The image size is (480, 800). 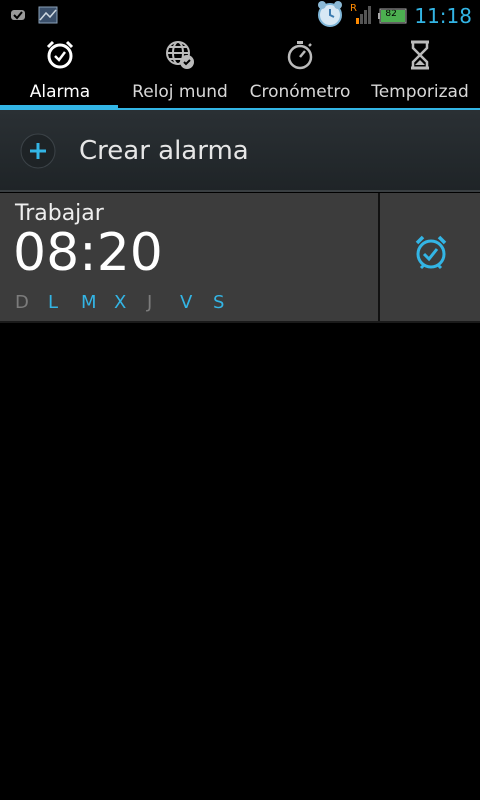 I want to click on plus-icon, so click(x=38, y=151).